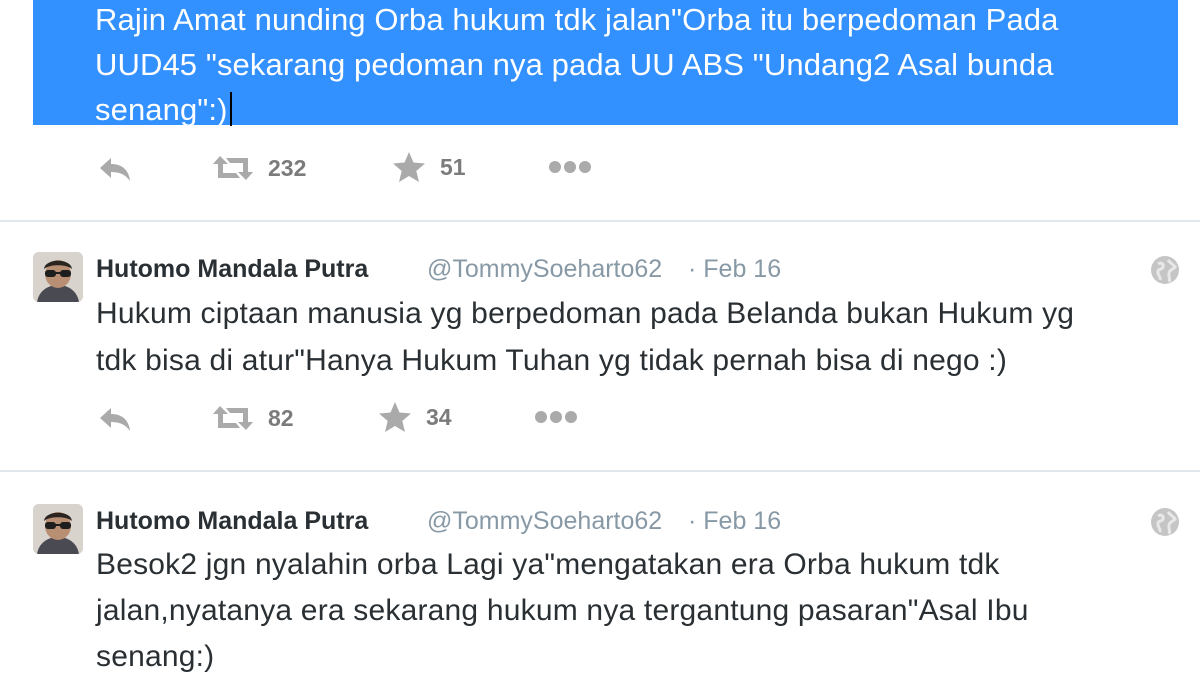  I want to click on retweet-button: 232, so click(259, 168).